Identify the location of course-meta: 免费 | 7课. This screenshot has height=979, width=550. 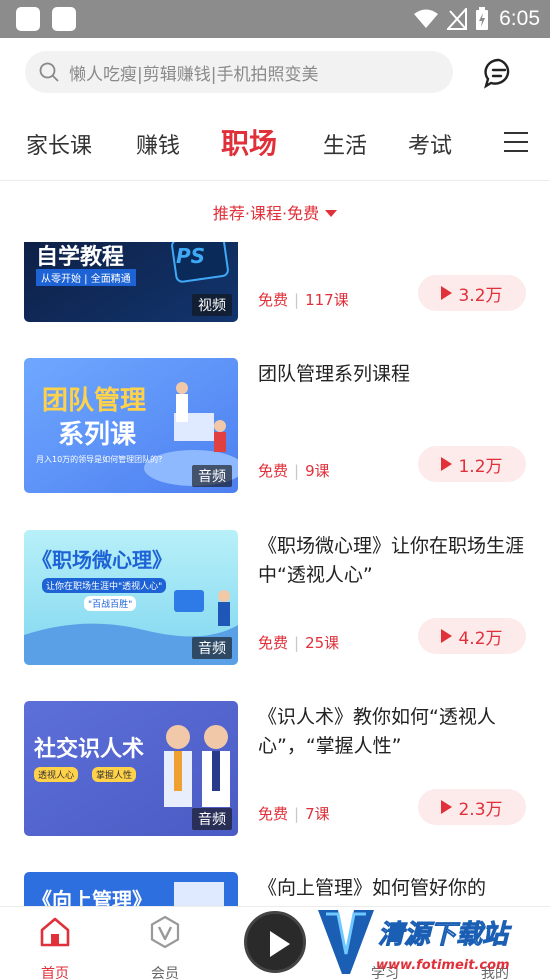
(294, 814).